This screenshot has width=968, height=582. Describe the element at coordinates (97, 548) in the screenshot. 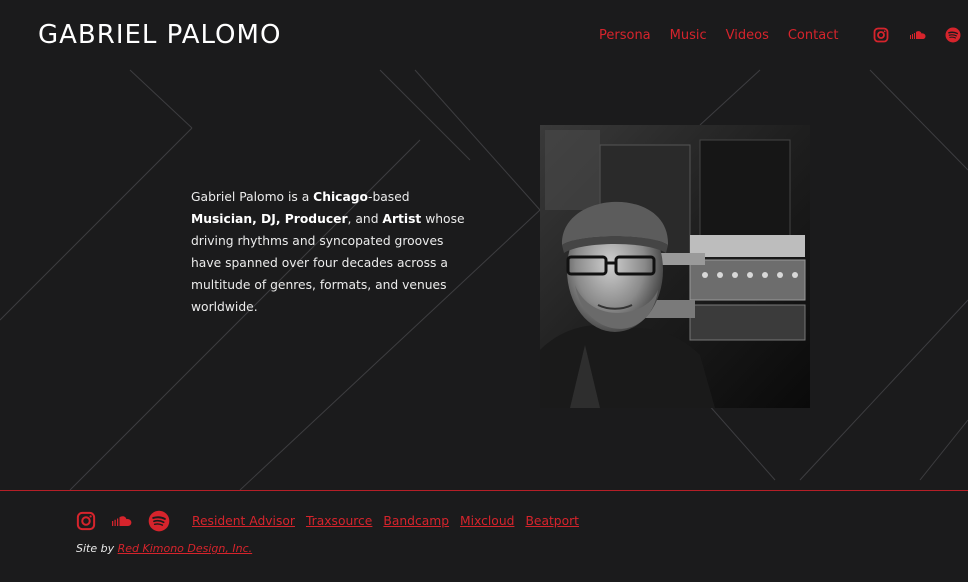

I see `credit-prefix: Site by` at that location.